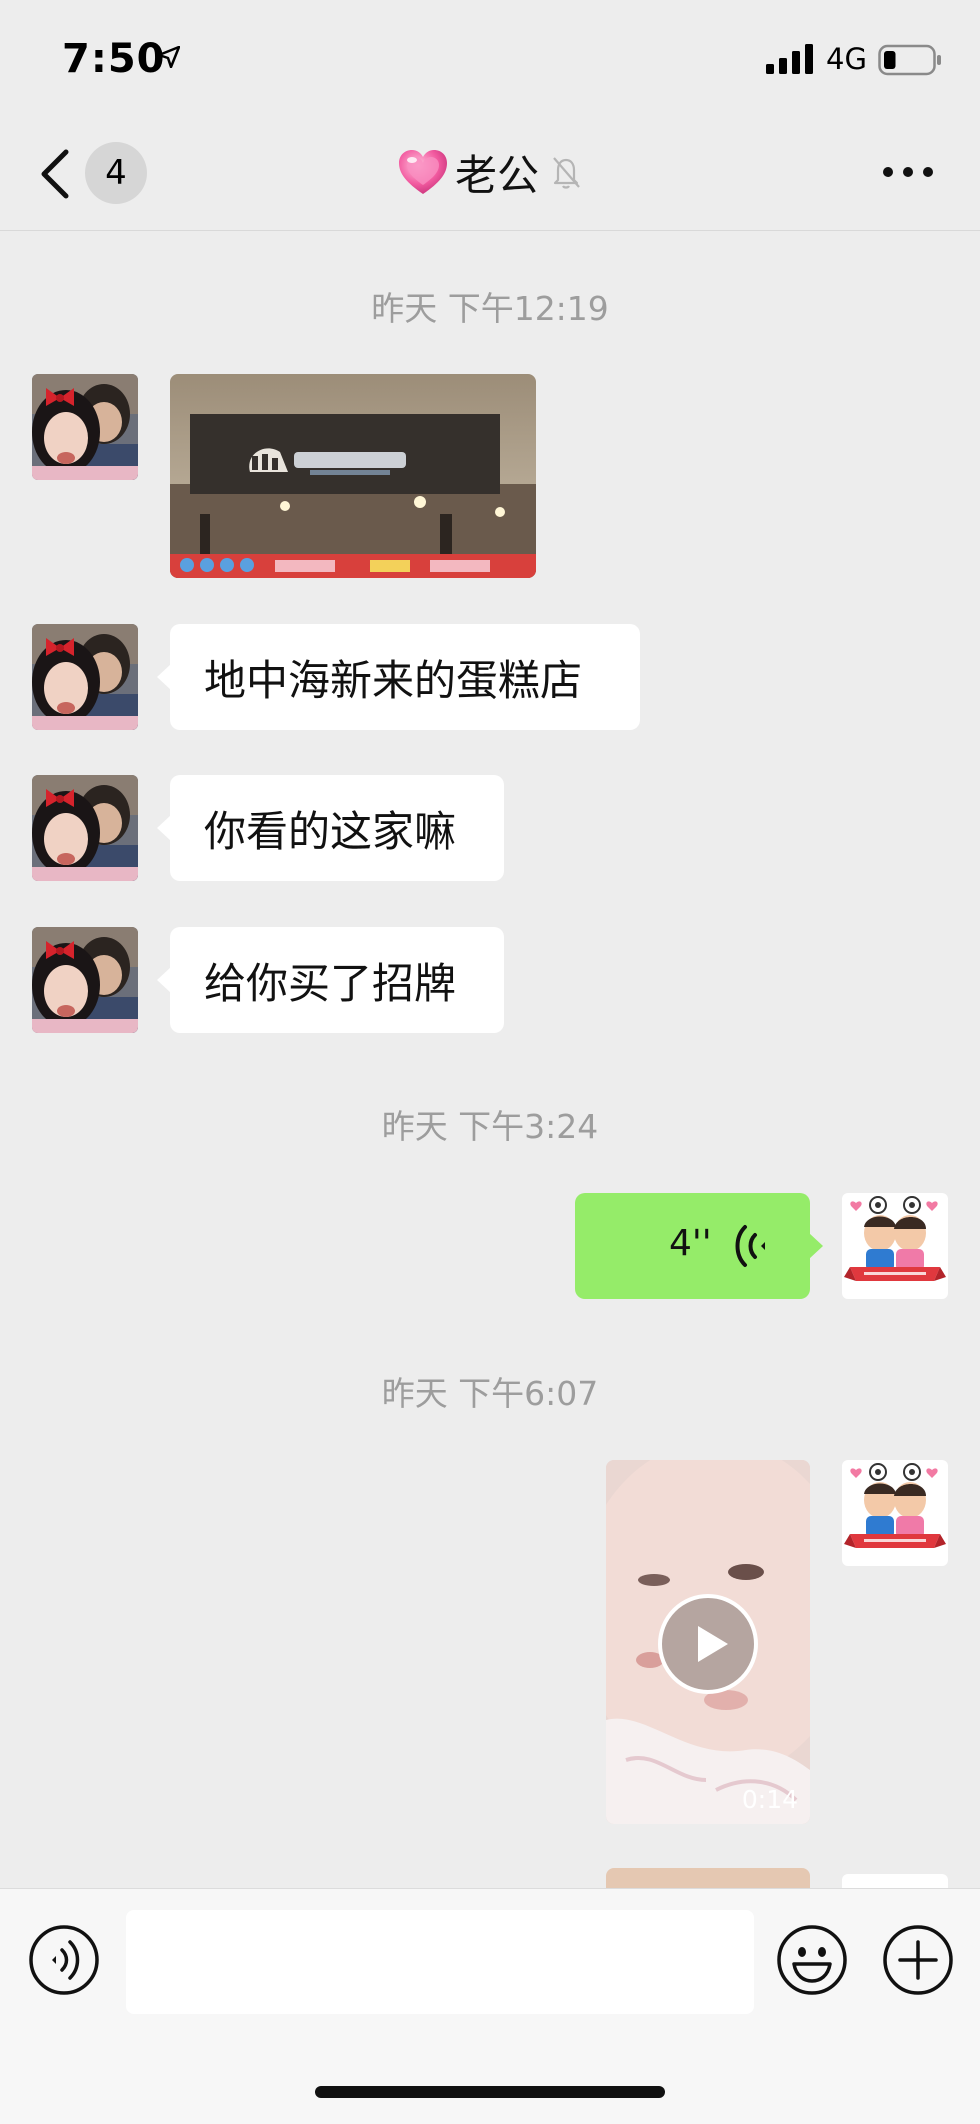 This screenshot has width=980, height=2124. I want to click on incoming-text-bubble: 你看的这家嘛, so click(330, 828).